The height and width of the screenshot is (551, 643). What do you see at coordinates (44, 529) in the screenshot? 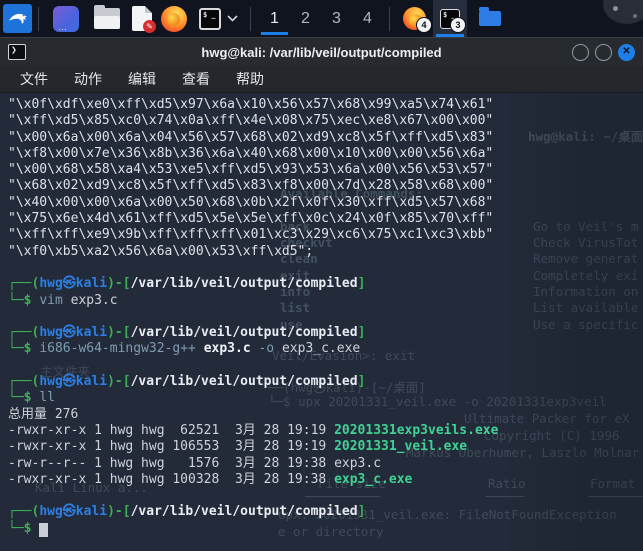
I see `terminal-cursor` at bounding box center [44, 529].